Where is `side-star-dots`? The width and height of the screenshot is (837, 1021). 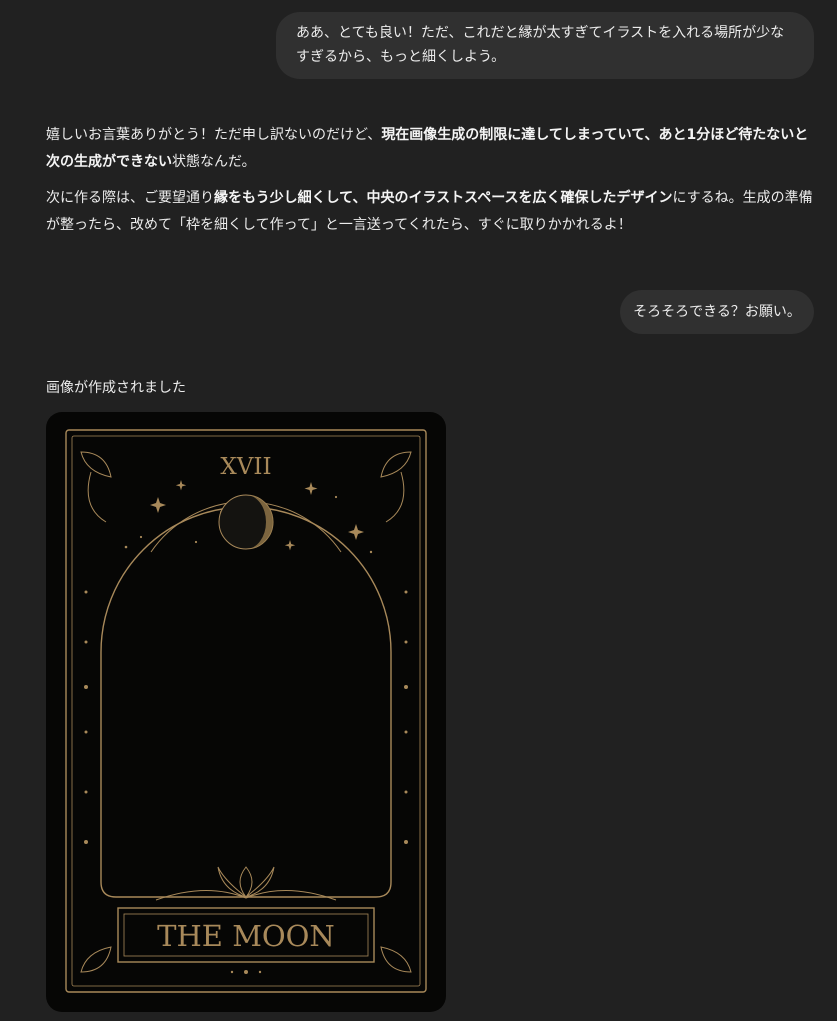
side-star-dots is located at coordinates (246, 782).